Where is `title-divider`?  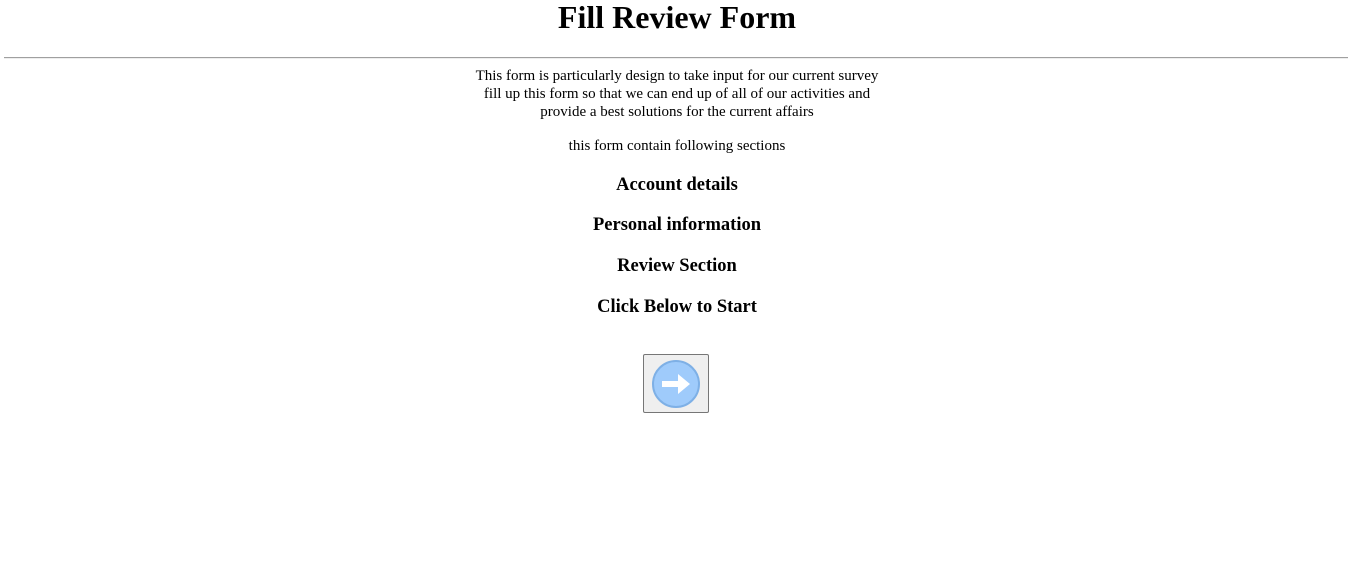 title-divider is located at coordinates (676, 58).